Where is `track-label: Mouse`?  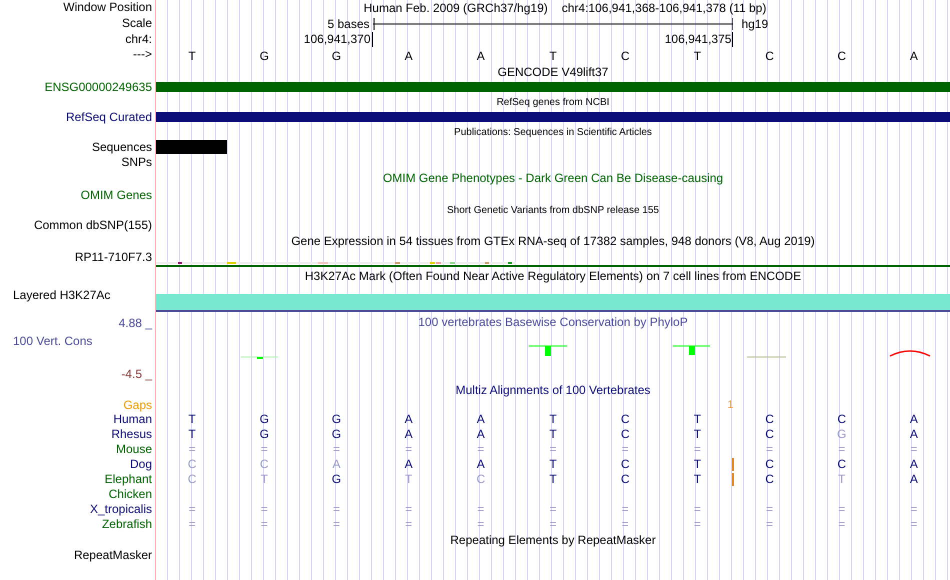
track-label: Mouse is located at coordinates (134, 449).